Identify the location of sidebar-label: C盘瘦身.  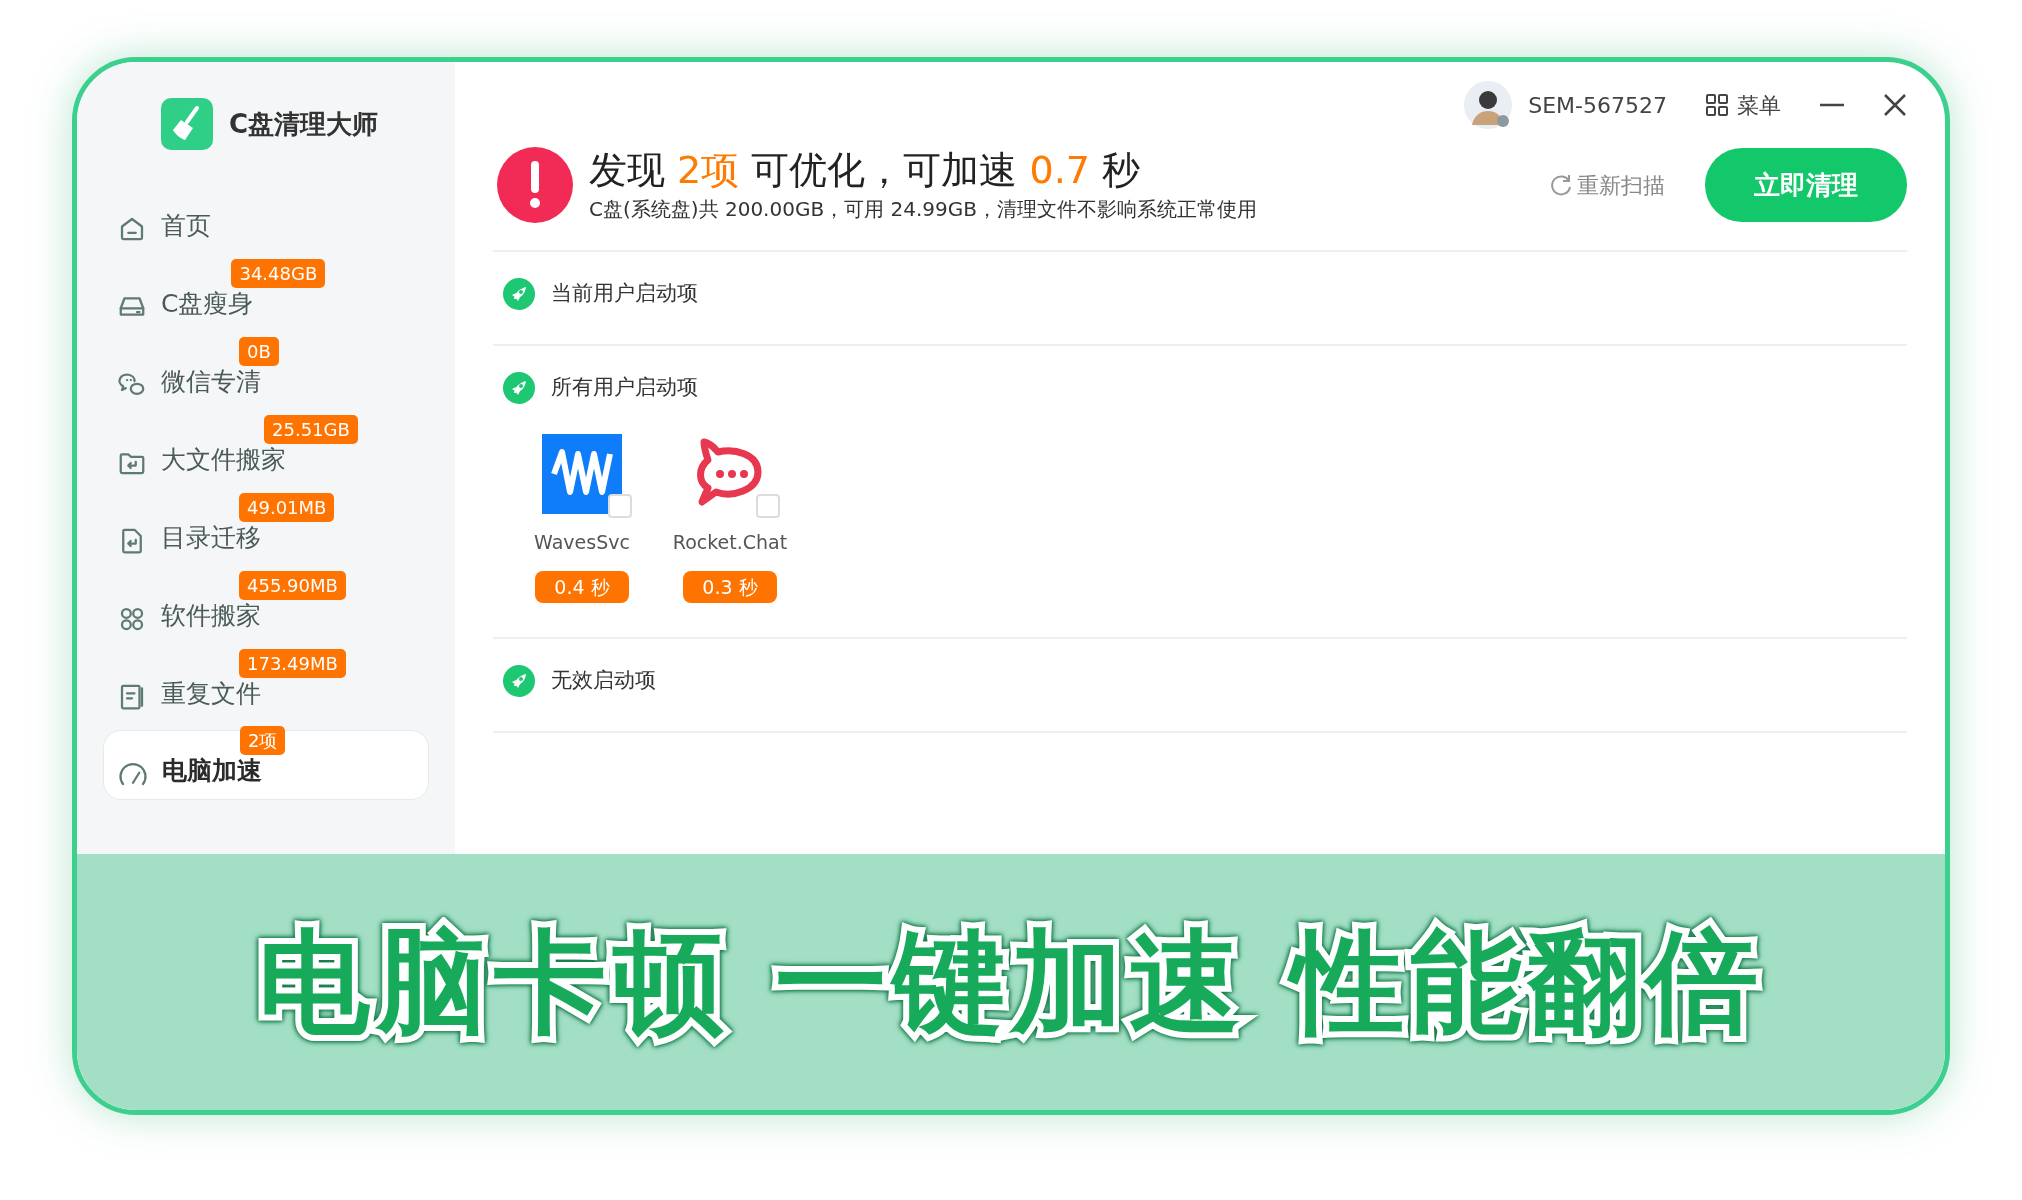
(207, 303).